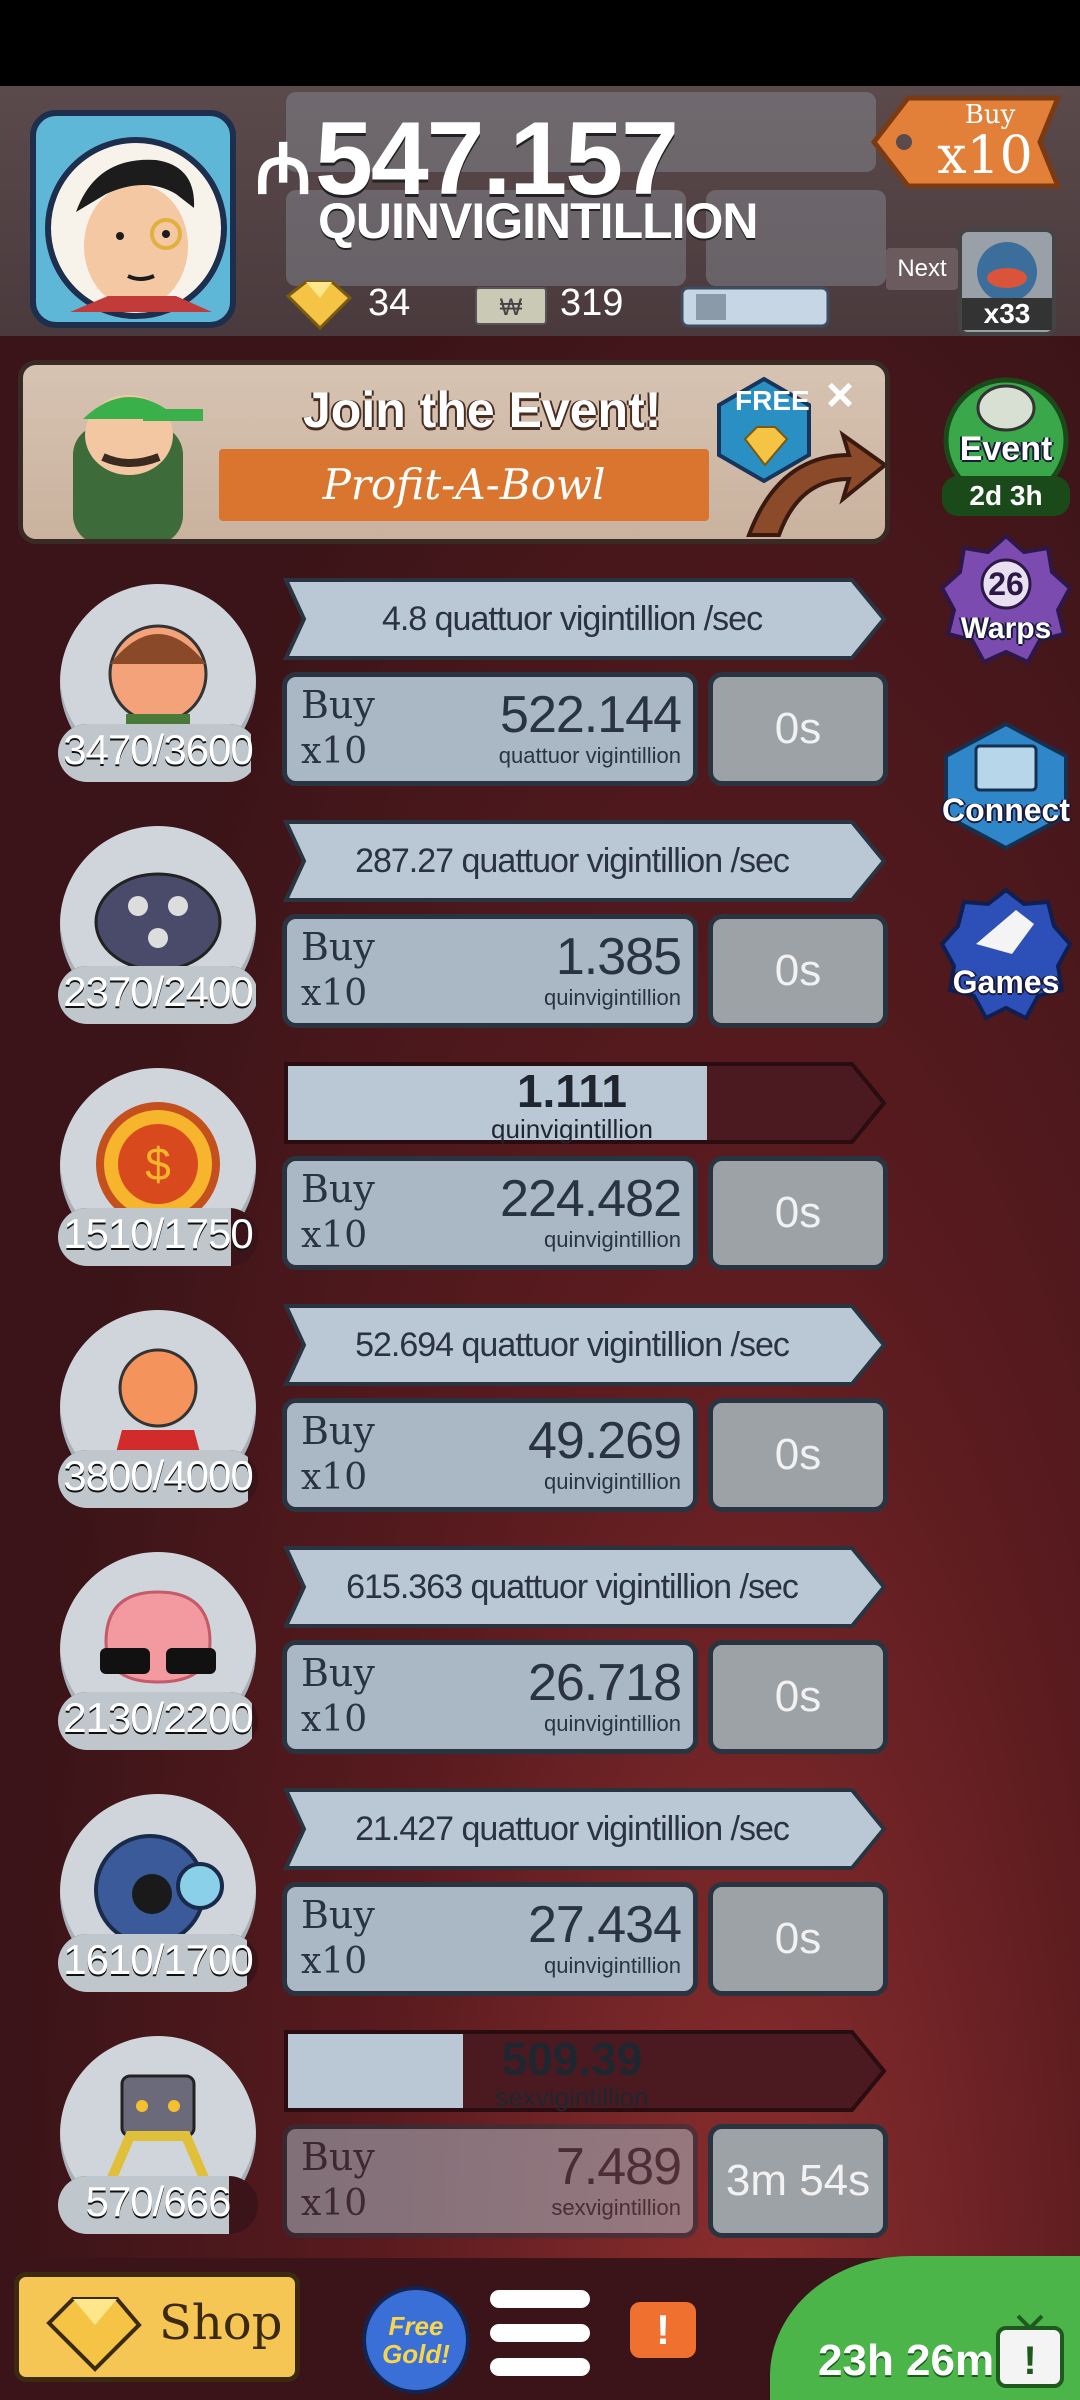 The image size is (1080, 2400). I want to click on currency-symbol: ₼, so click(283, 169).